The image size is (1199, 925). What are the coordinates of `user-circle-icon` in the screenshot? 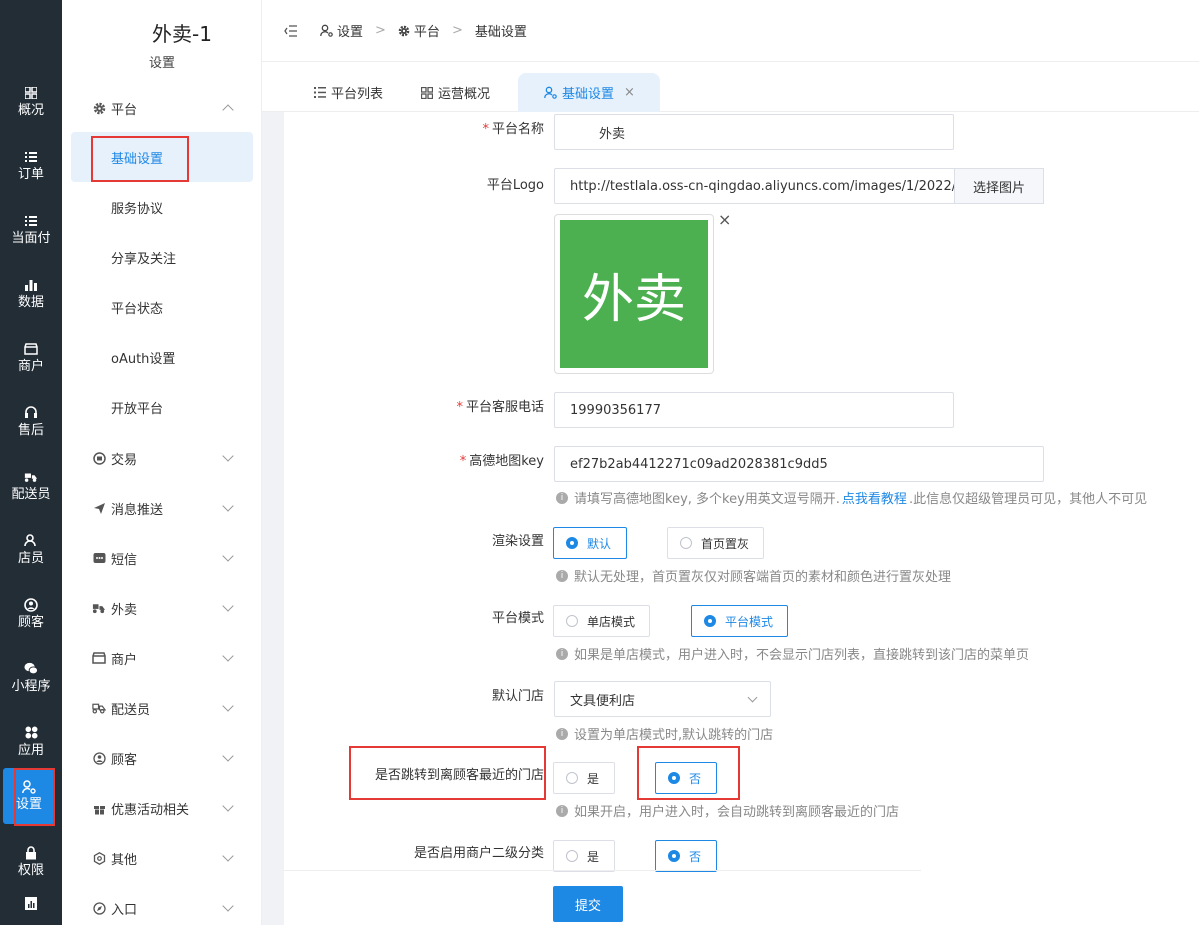 It's located at (99, 758).